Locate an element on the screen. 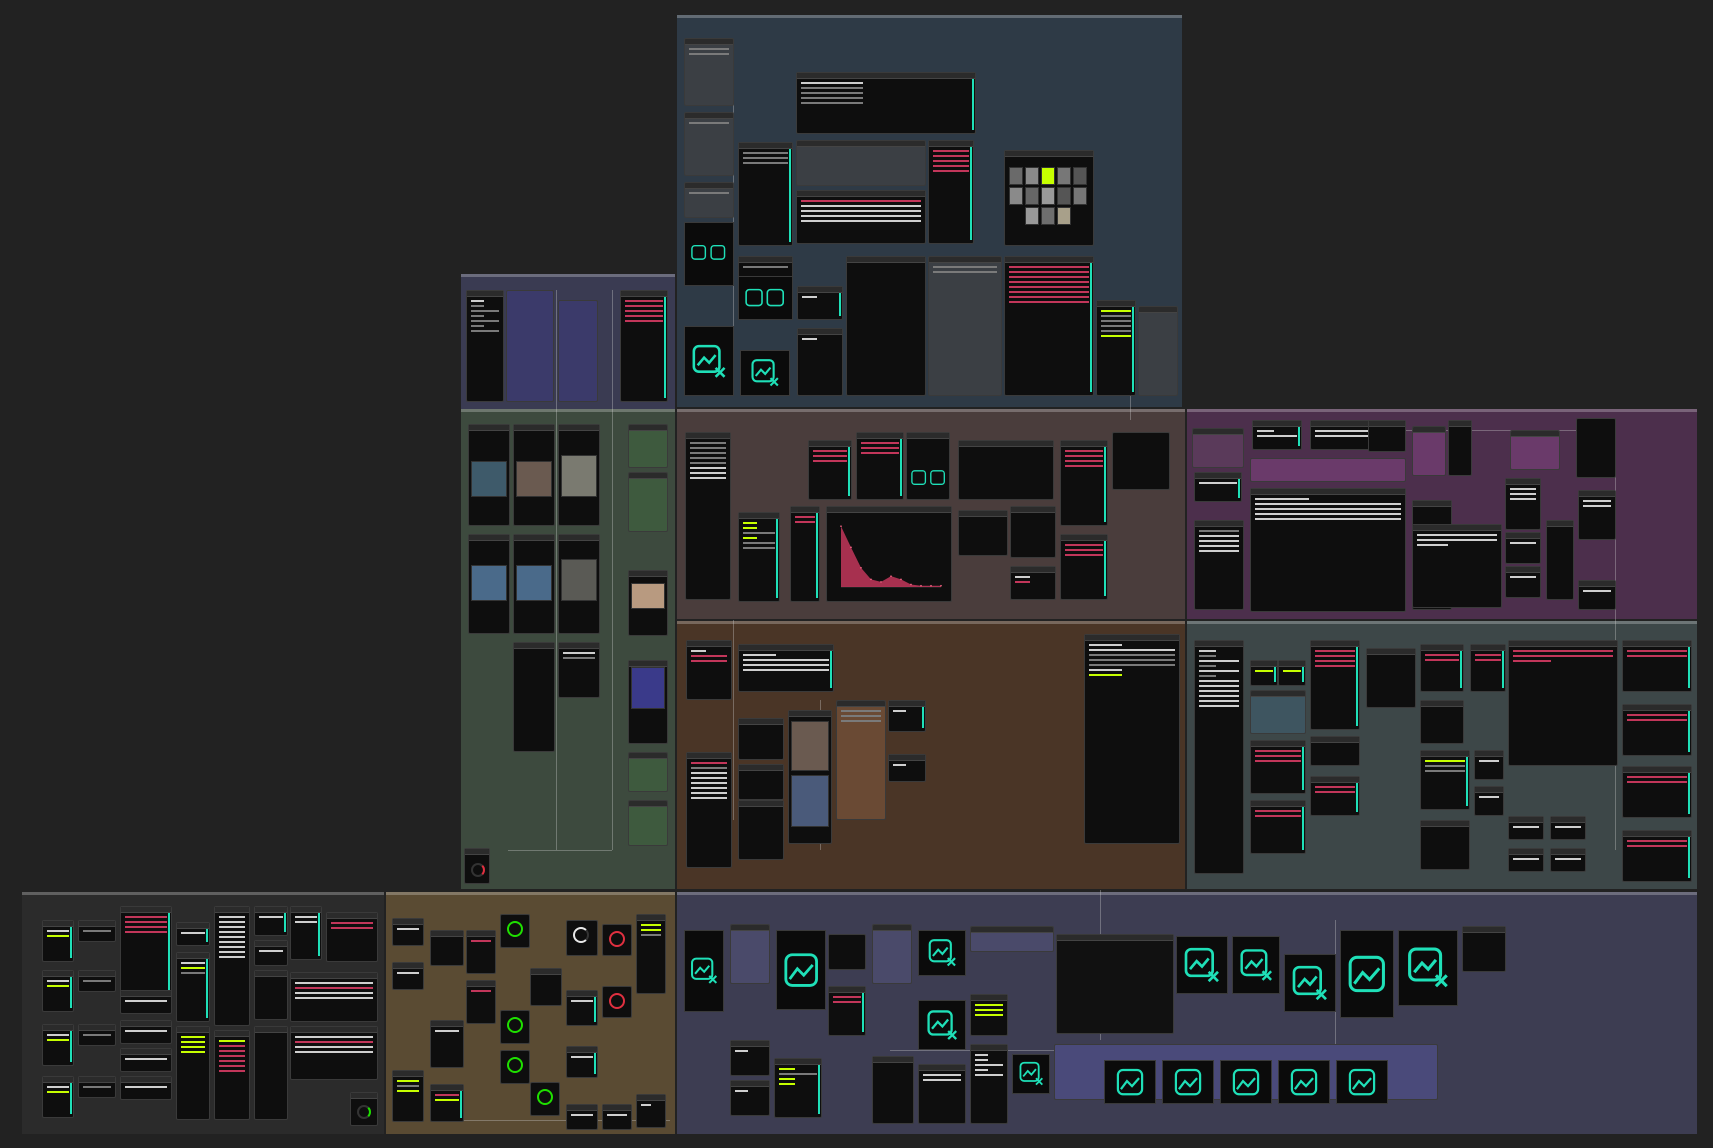  output-node is located at coordinates (886, 326).